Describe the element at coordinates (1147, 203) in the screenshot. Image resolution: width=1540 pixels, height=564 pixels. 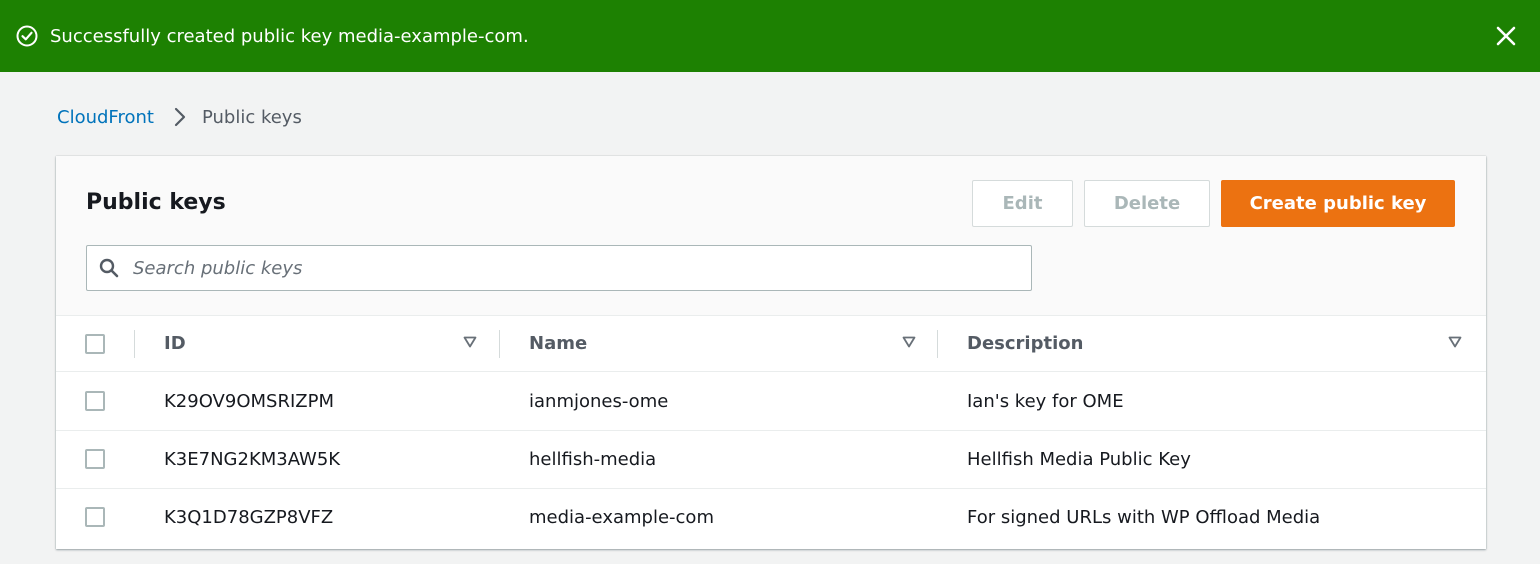
I see `delete-button: Delete` at that location.